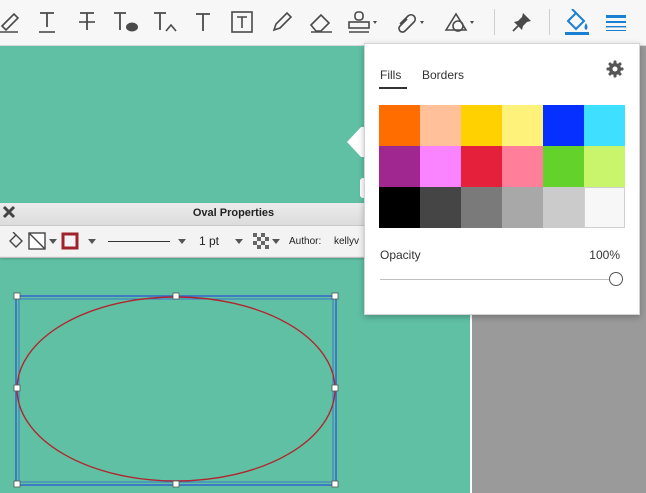 The image size is (646, 493). What do you see at coordinates (209, 241) in the screenshot?
I see `line-width-value: 1 pt` at bounding box center [209, 241].